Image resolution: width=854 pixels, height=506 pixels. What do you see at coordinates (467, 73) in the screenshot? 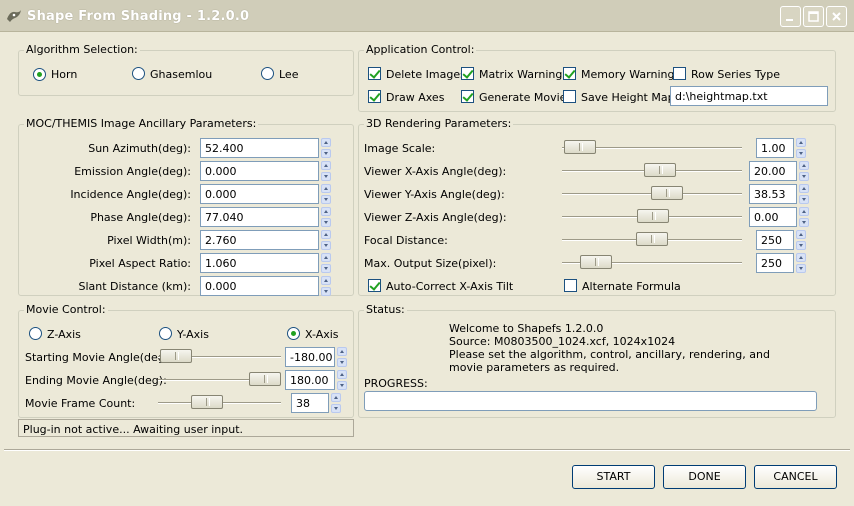
I see `matrix-warnings-checkbox` at bounding box center [467, 73].